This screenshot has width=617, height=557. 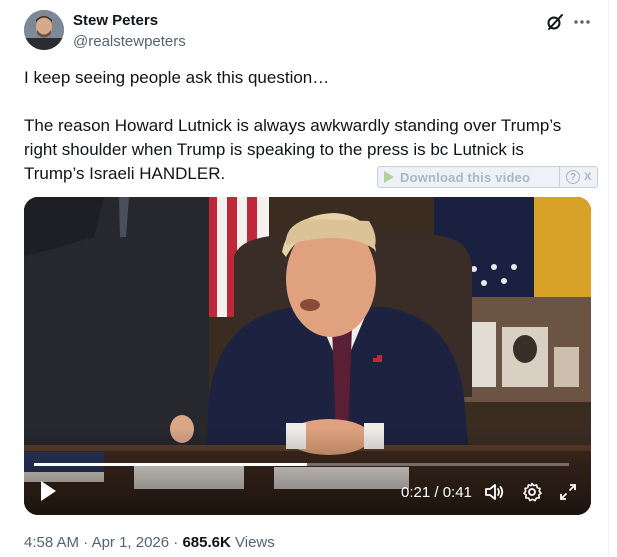 I want to click on author-name: Stew Peters, so click(x=115, y=20).